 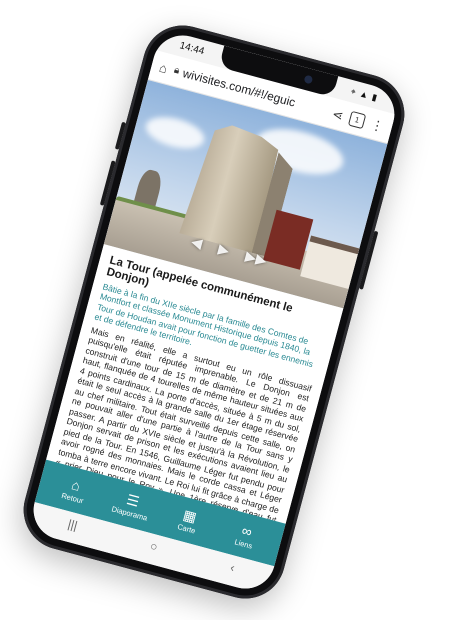 I want to click on signal-icon: ▲, so click(x=364, y=93).